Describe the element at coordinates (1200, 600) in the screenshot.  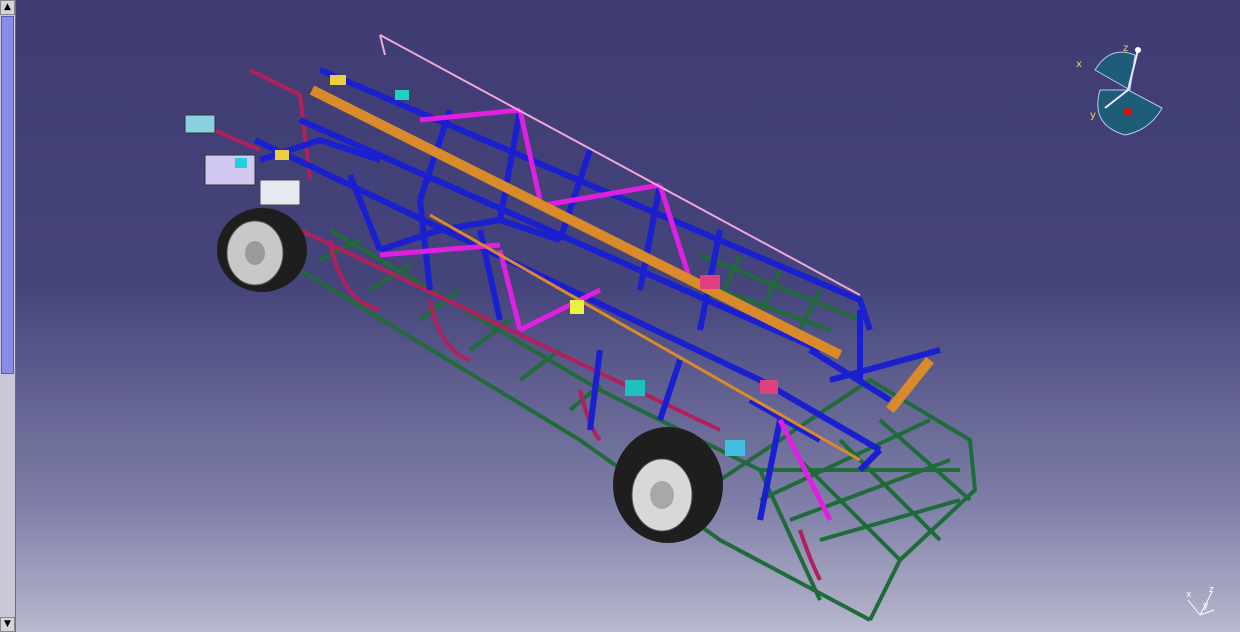
I see `axis-triad-icon: z x y` at that location.